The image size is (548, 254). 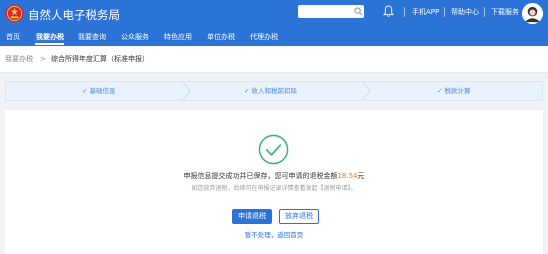 I want to click on search-icon, so click(x=358, y=11).